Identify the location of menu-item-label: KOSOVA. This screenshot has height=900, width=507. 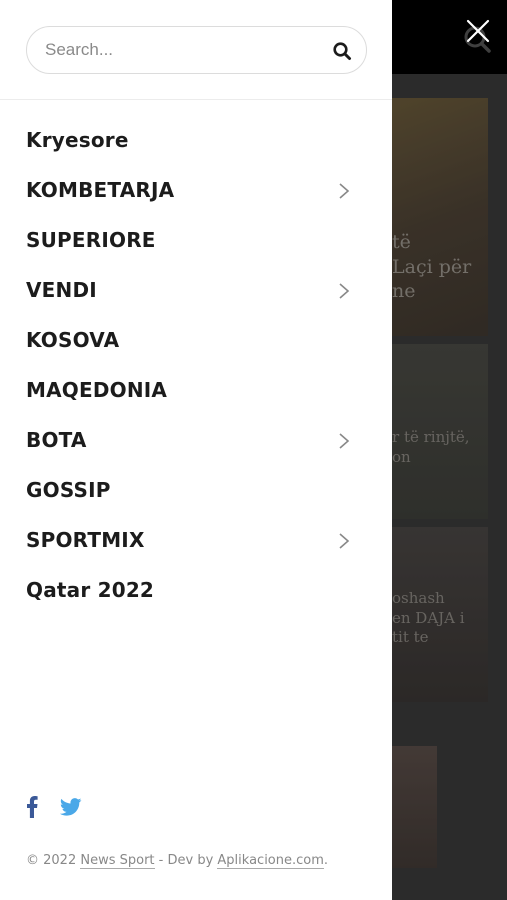
(73, 340).